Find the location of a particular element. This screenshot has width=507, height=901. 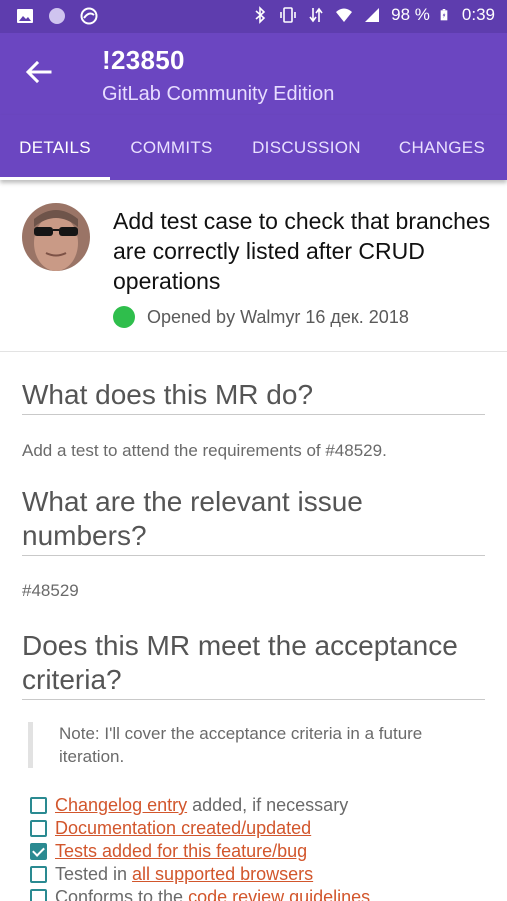

task-link: code review guidelines is located at coordinates (279, 894).